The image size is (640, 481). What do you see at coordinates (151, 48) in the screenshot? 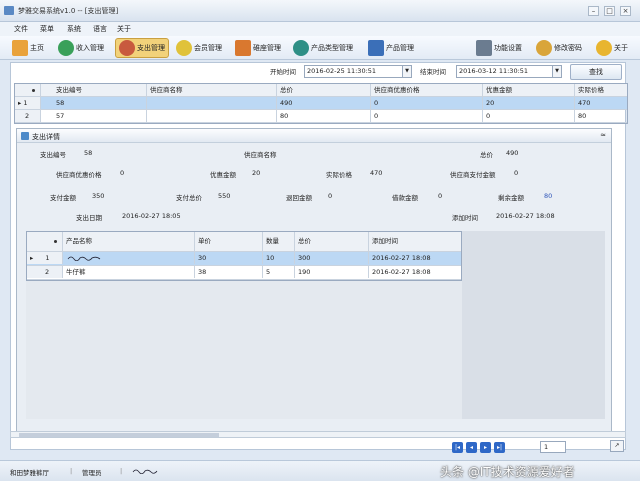
I see `expense-label: 支出管理` at bounding box center [151, 48].